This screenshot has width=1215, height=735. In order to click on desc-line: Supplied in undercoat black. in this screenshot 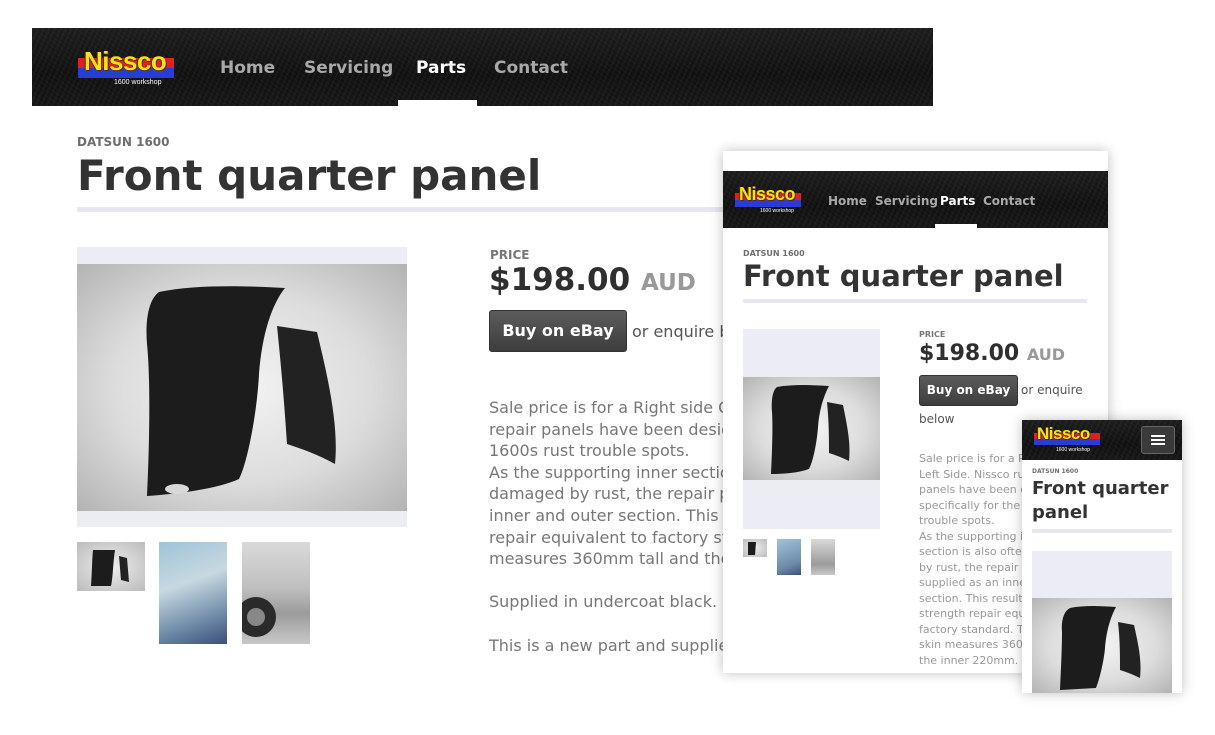, I will do `click(603, 602)`.